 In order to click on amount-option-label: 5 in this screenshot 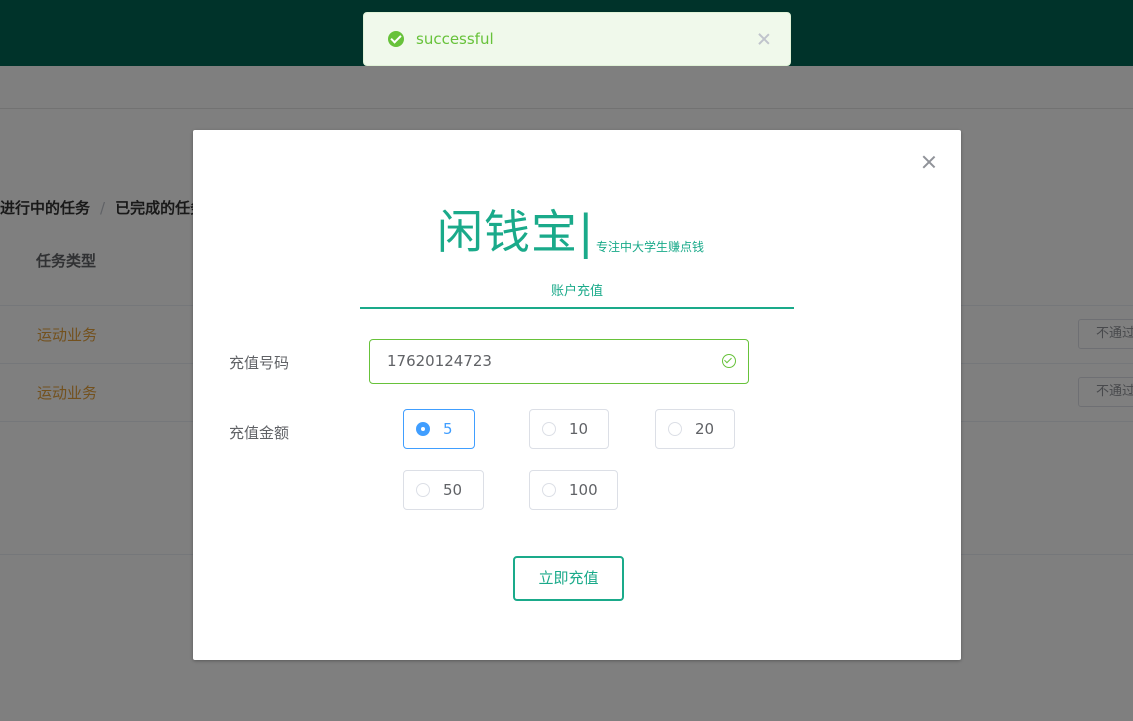, I will do `click(448, 429)`.